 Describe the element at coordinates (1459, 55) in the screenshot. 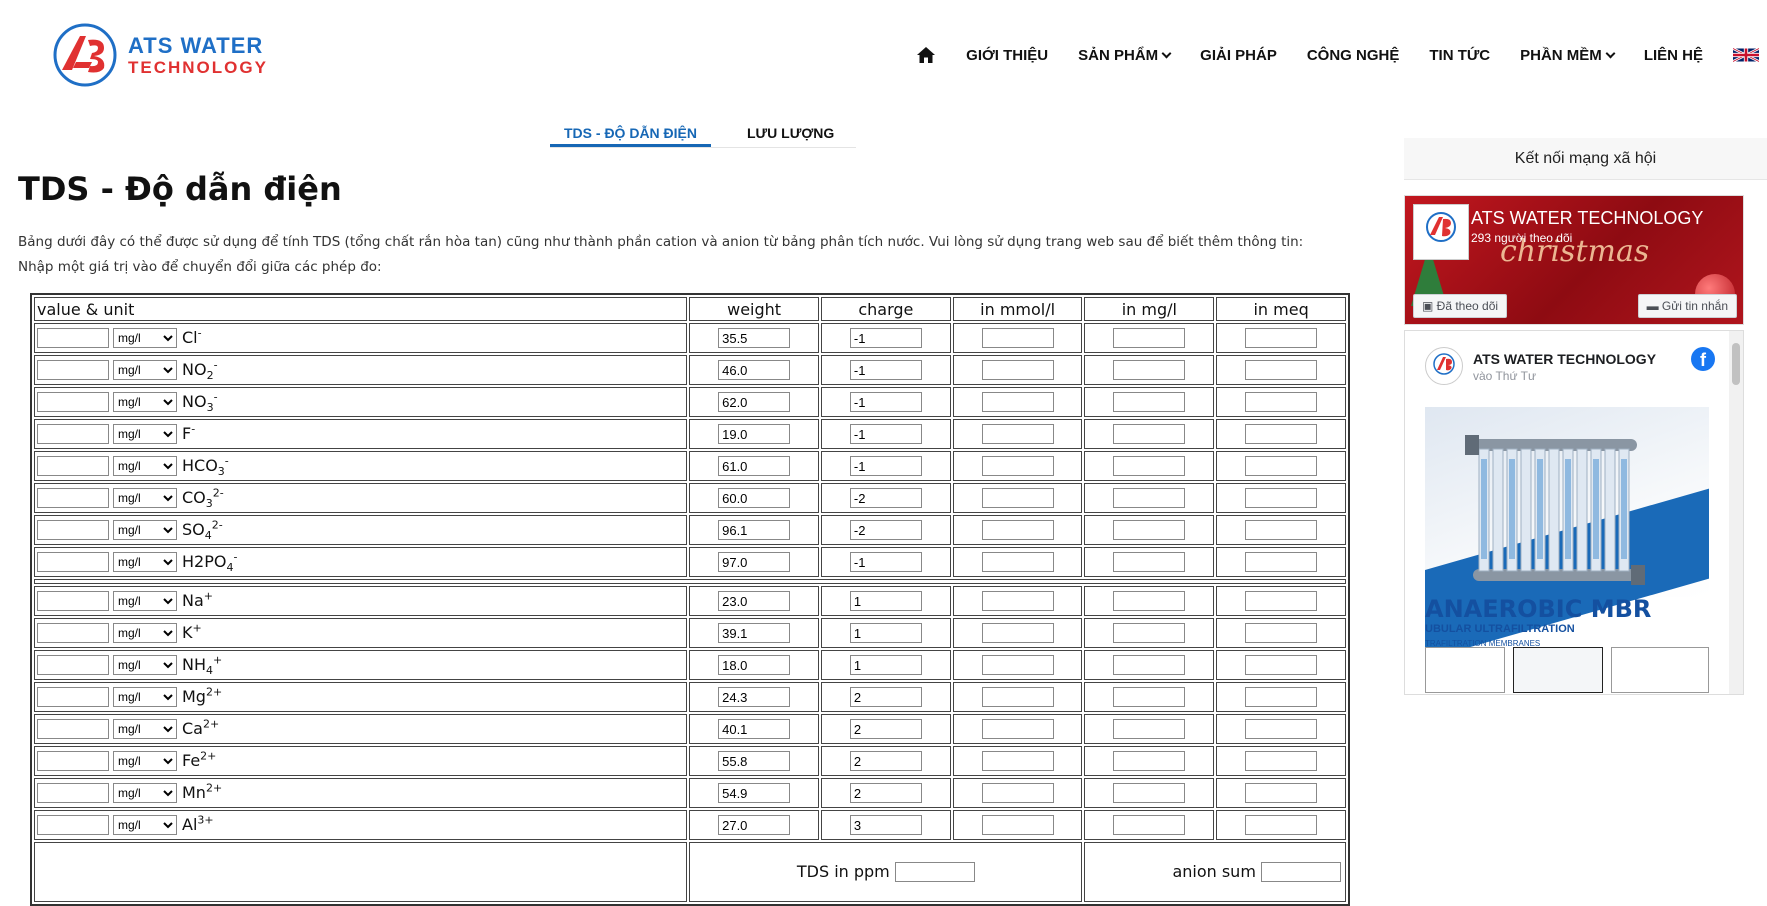

I see `nav-tin-tuc: TIN TỨC` at that location.